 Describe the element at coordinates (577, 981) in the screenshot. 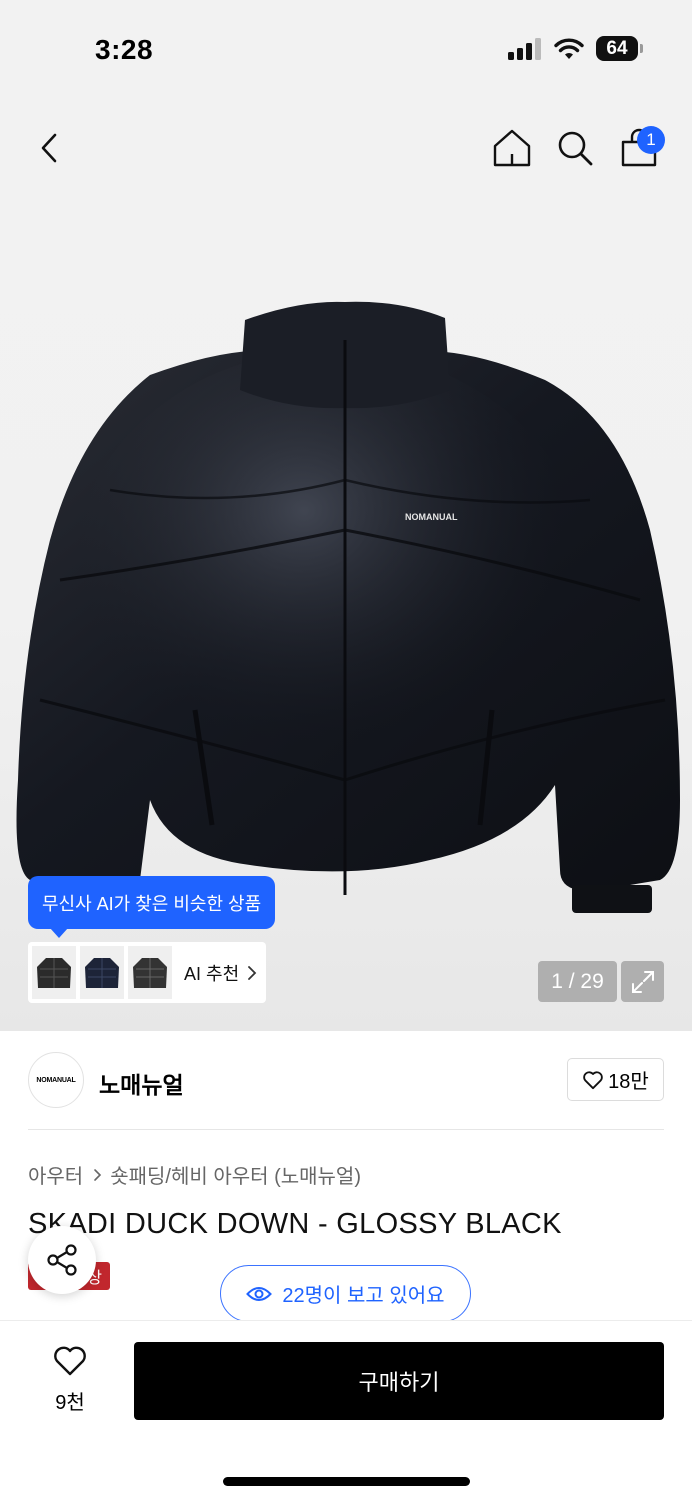

I see `image-page-counter: 1 / 29` at that location.